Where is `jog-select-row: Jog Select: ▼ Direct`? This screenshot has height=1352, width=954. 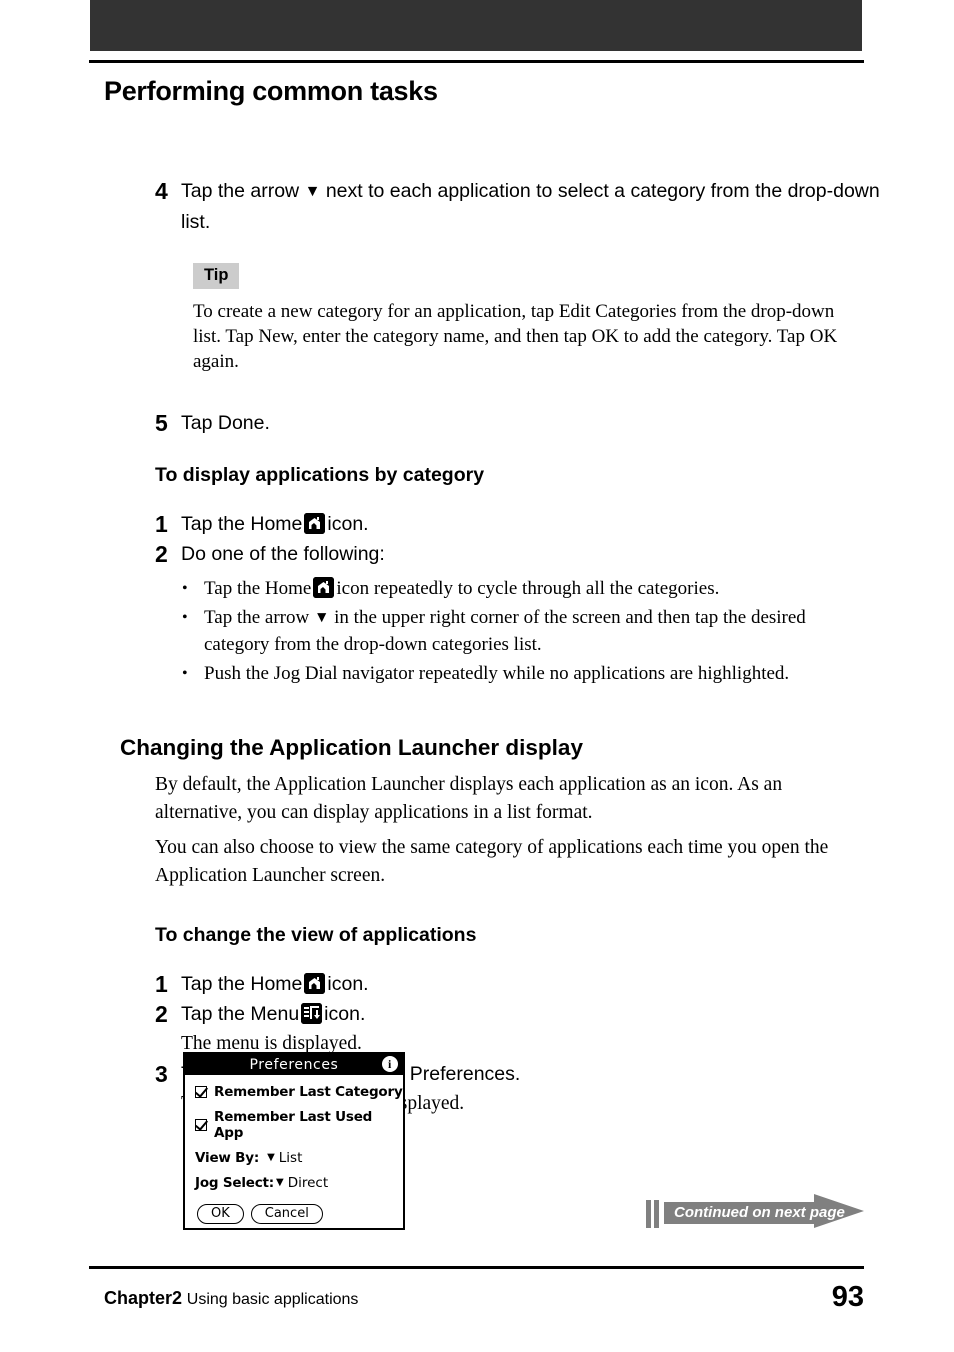 jog-select-row: Jog Select: ▼ Direct is located at coordinates (299, 1183).